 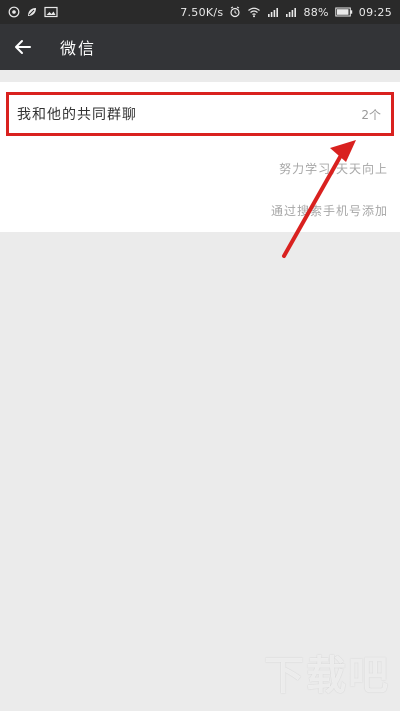 What do you see at coordinates (78, 48) in the screenshot?
I see `page-title: 微信` at bounding box center [78, 48].